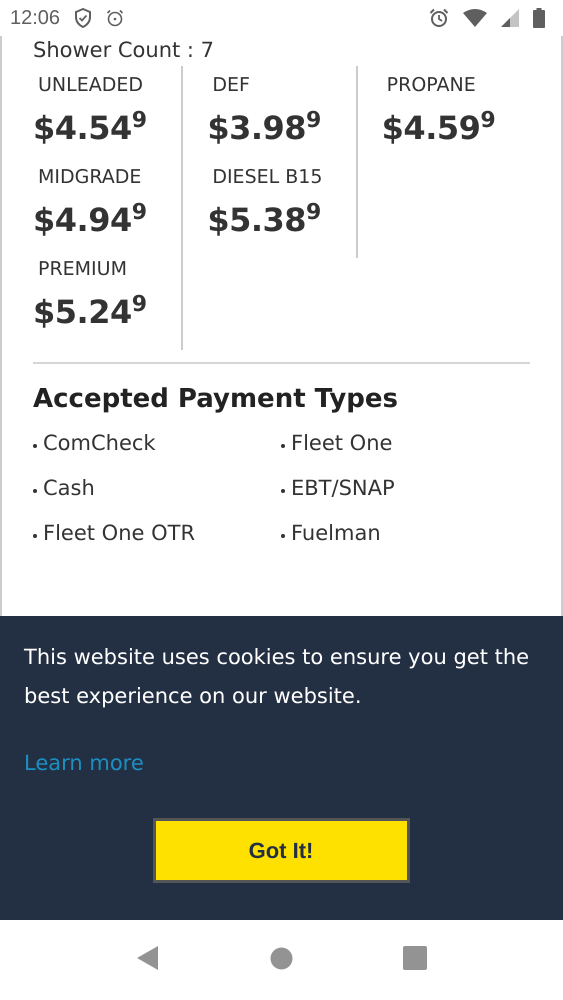 The width and height of the screenshot is (563, 1000). Describe the element at coordinates (277, 677) in the screenshot. I see `cookie-message: This website uses cookies to ensure you get the best experience on our website.` at that location.